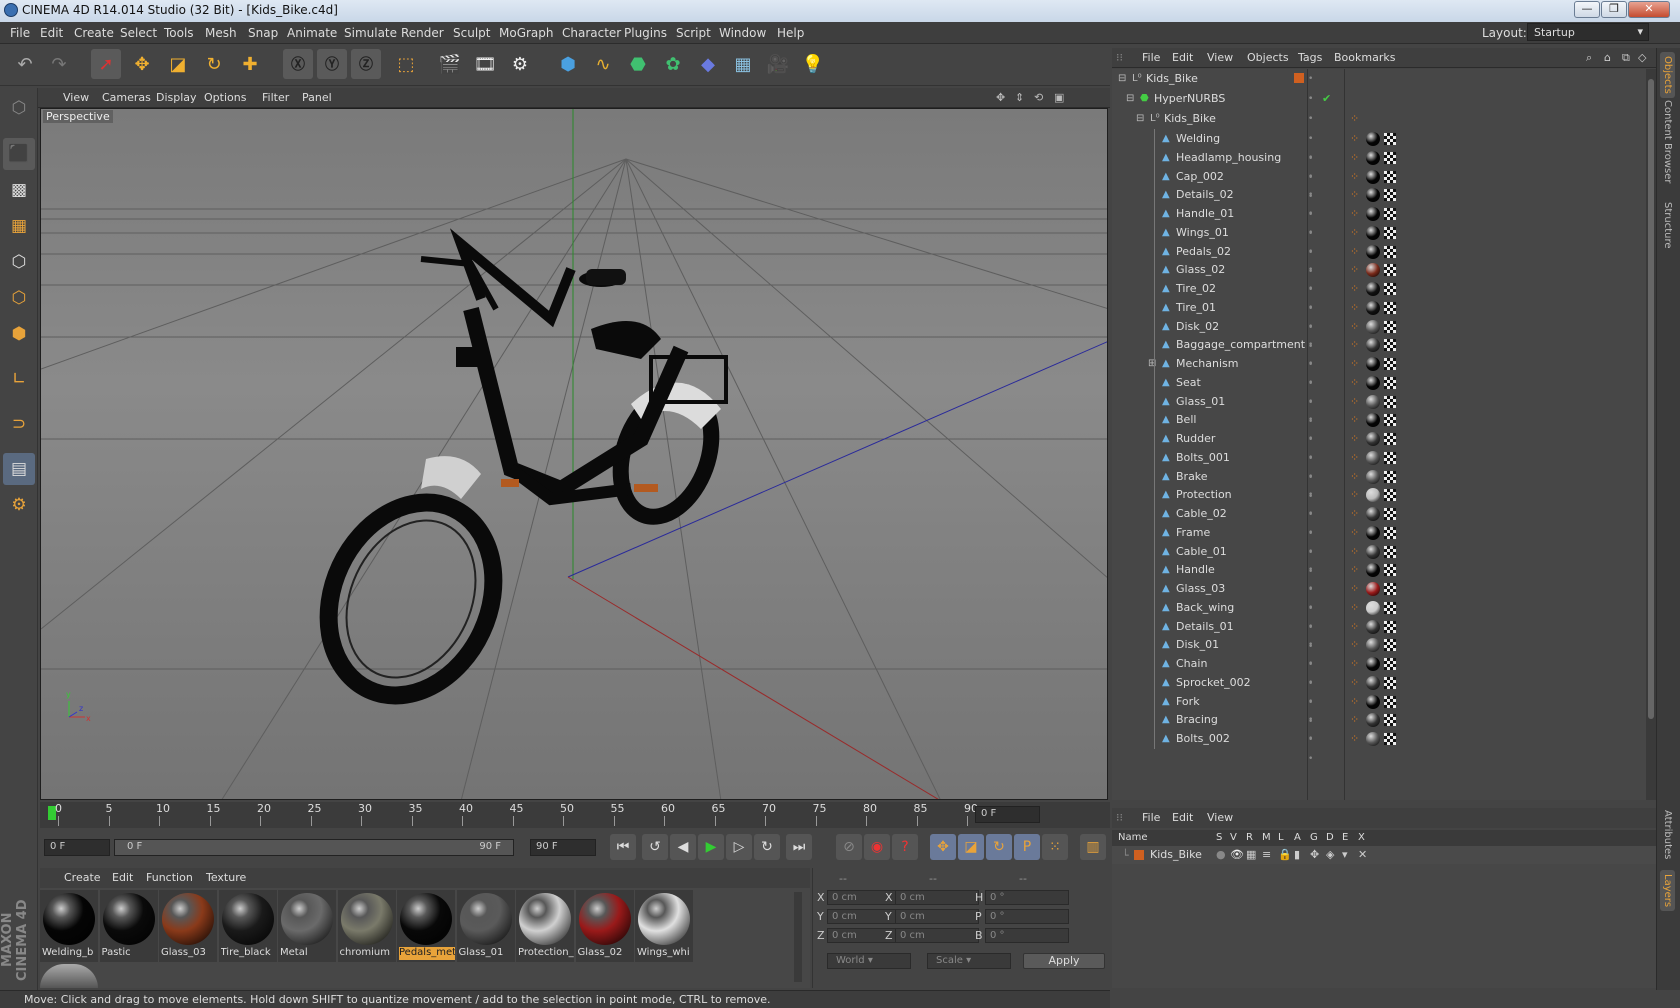 The height and width of the screenshot is (1008, 1680). What do you see at coordinates (1251, 854) in the screenshot?
I see `render-icon: ▦` at bounding box center [1251, 854].